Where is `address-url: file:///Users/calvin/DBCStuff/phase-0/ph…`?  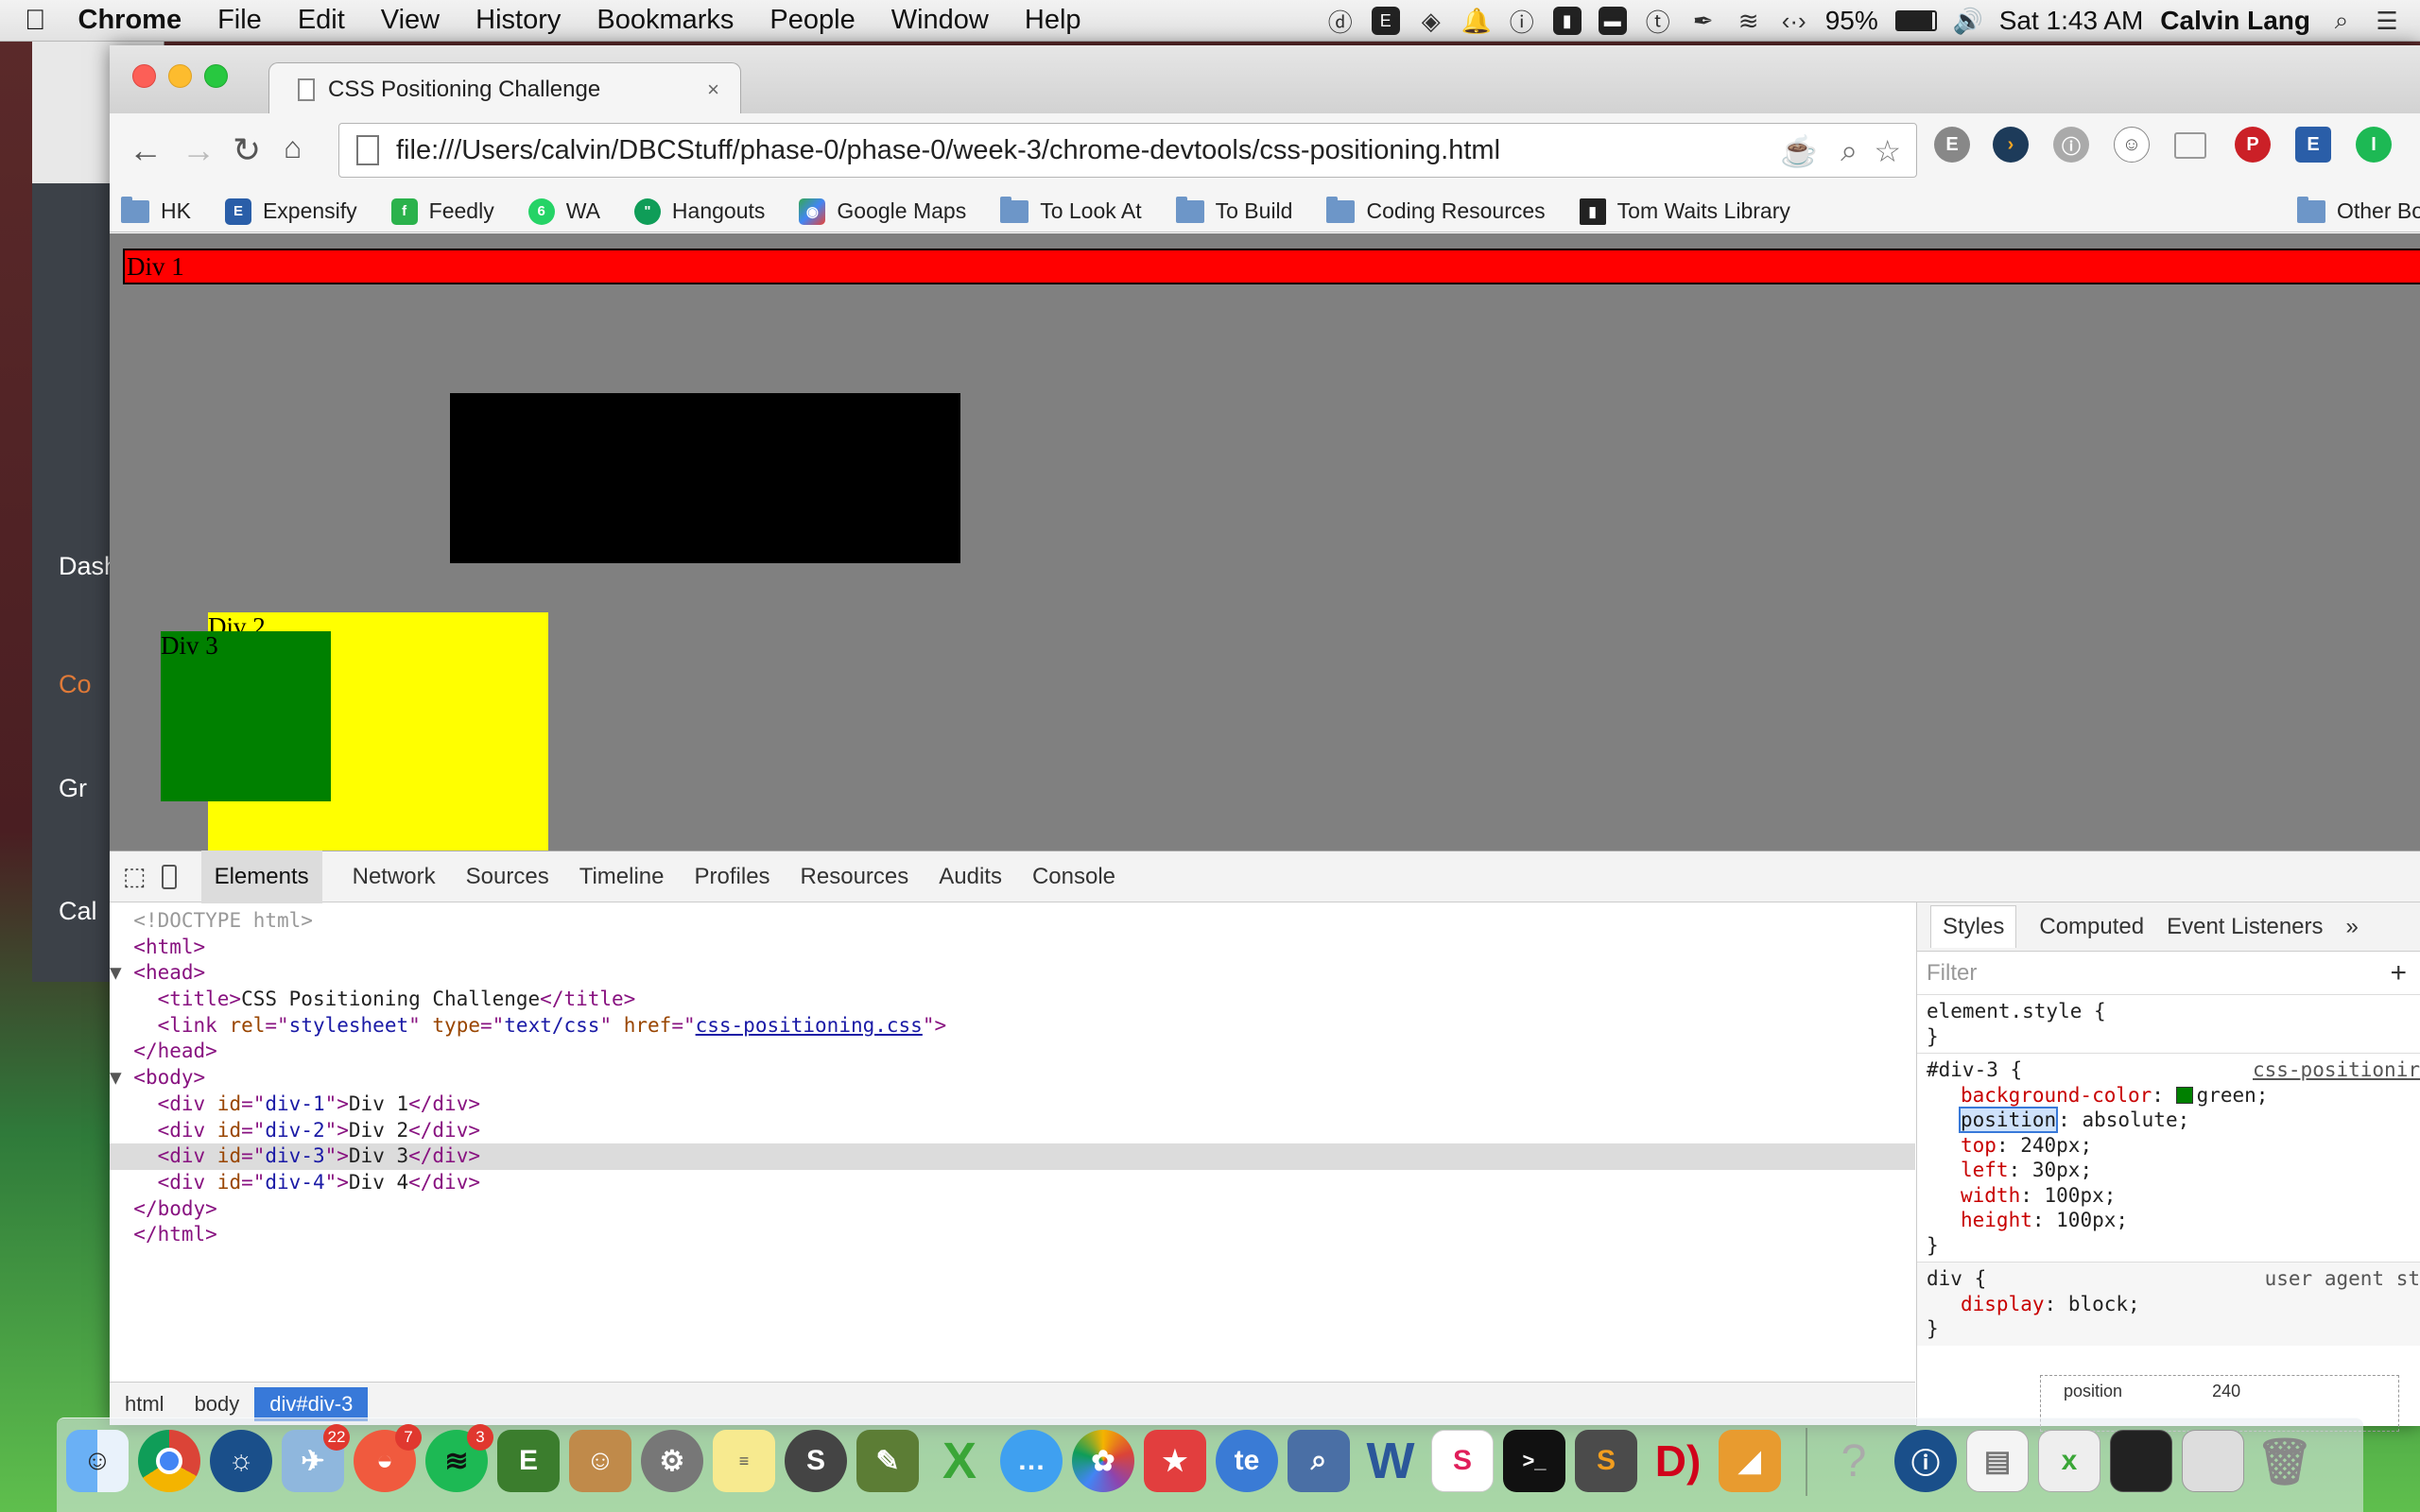
address-url: file:///Users/calvin/DBCStuff/phase-0/ph… is located at coordinates (948, 150).